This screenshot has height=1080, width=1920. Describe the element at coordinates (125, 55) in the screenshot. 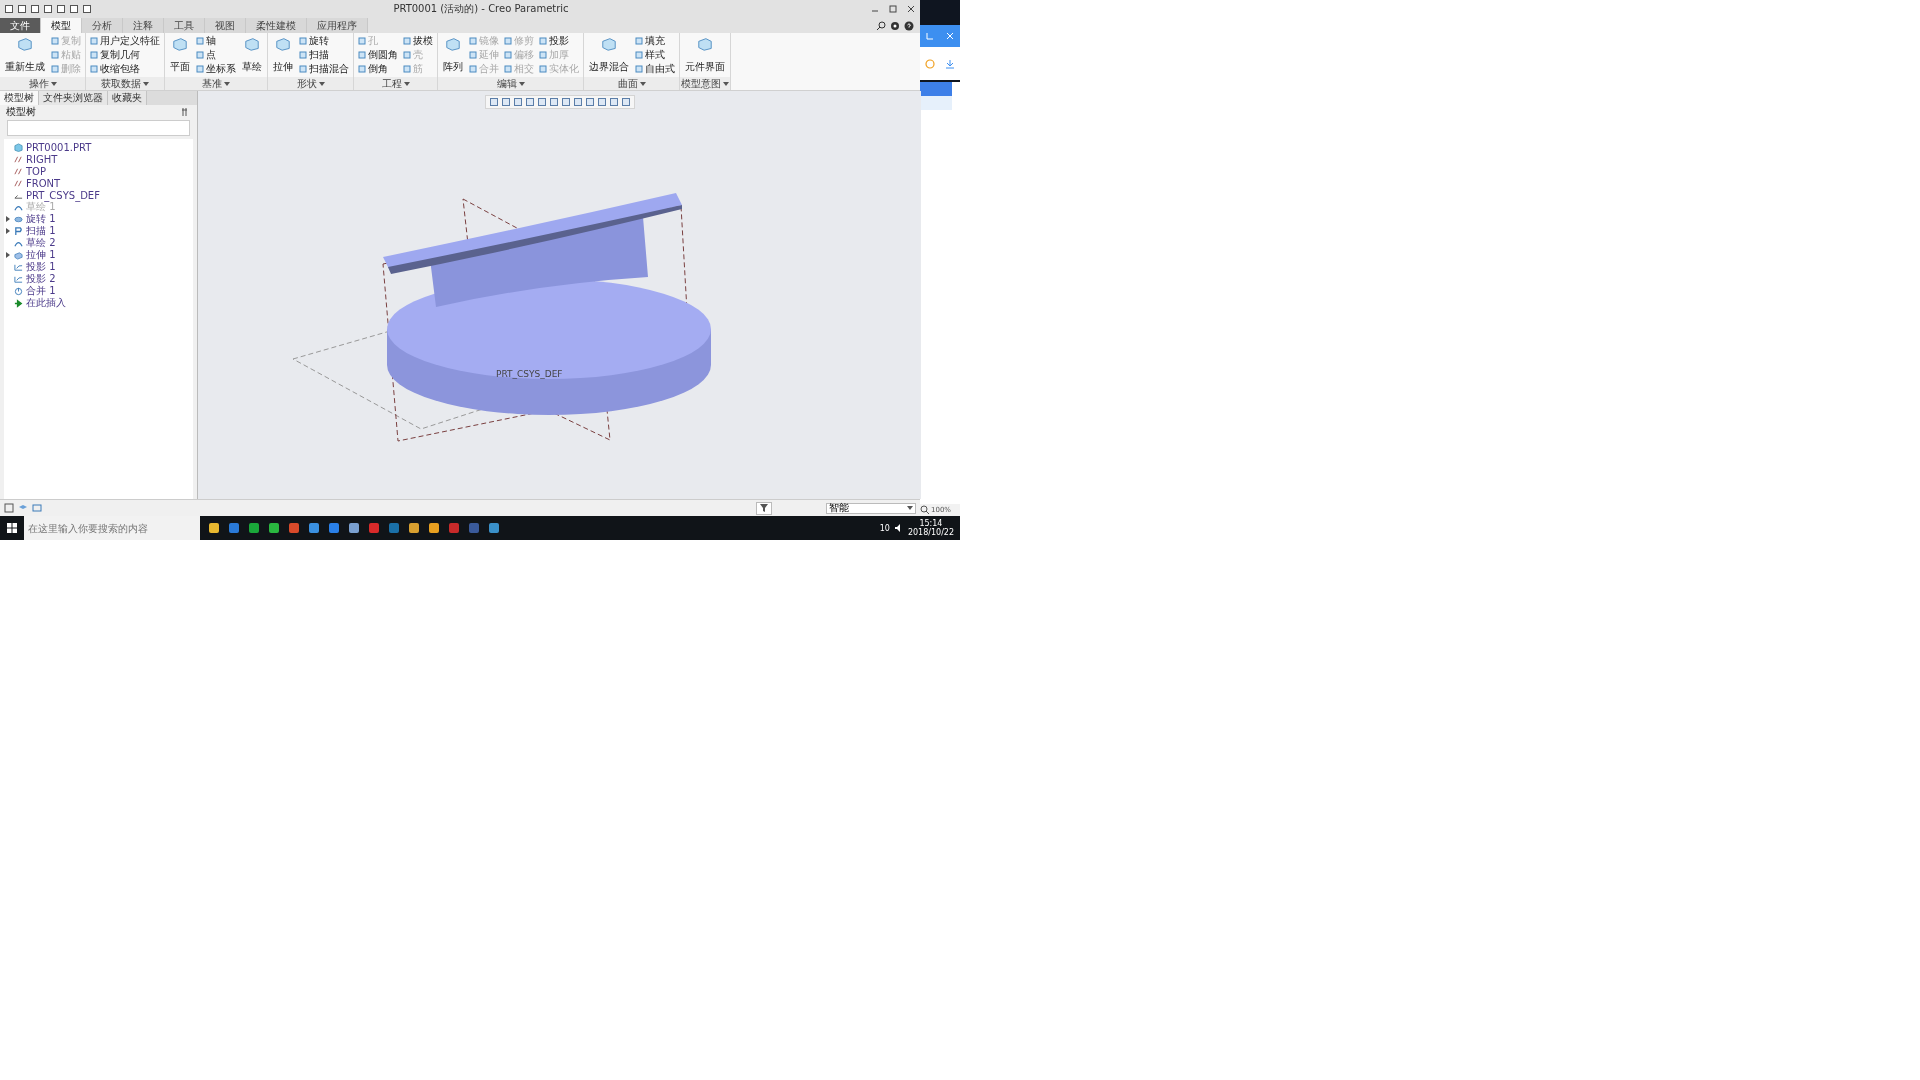

I see `ribbon-button: 复制几何` at that location.